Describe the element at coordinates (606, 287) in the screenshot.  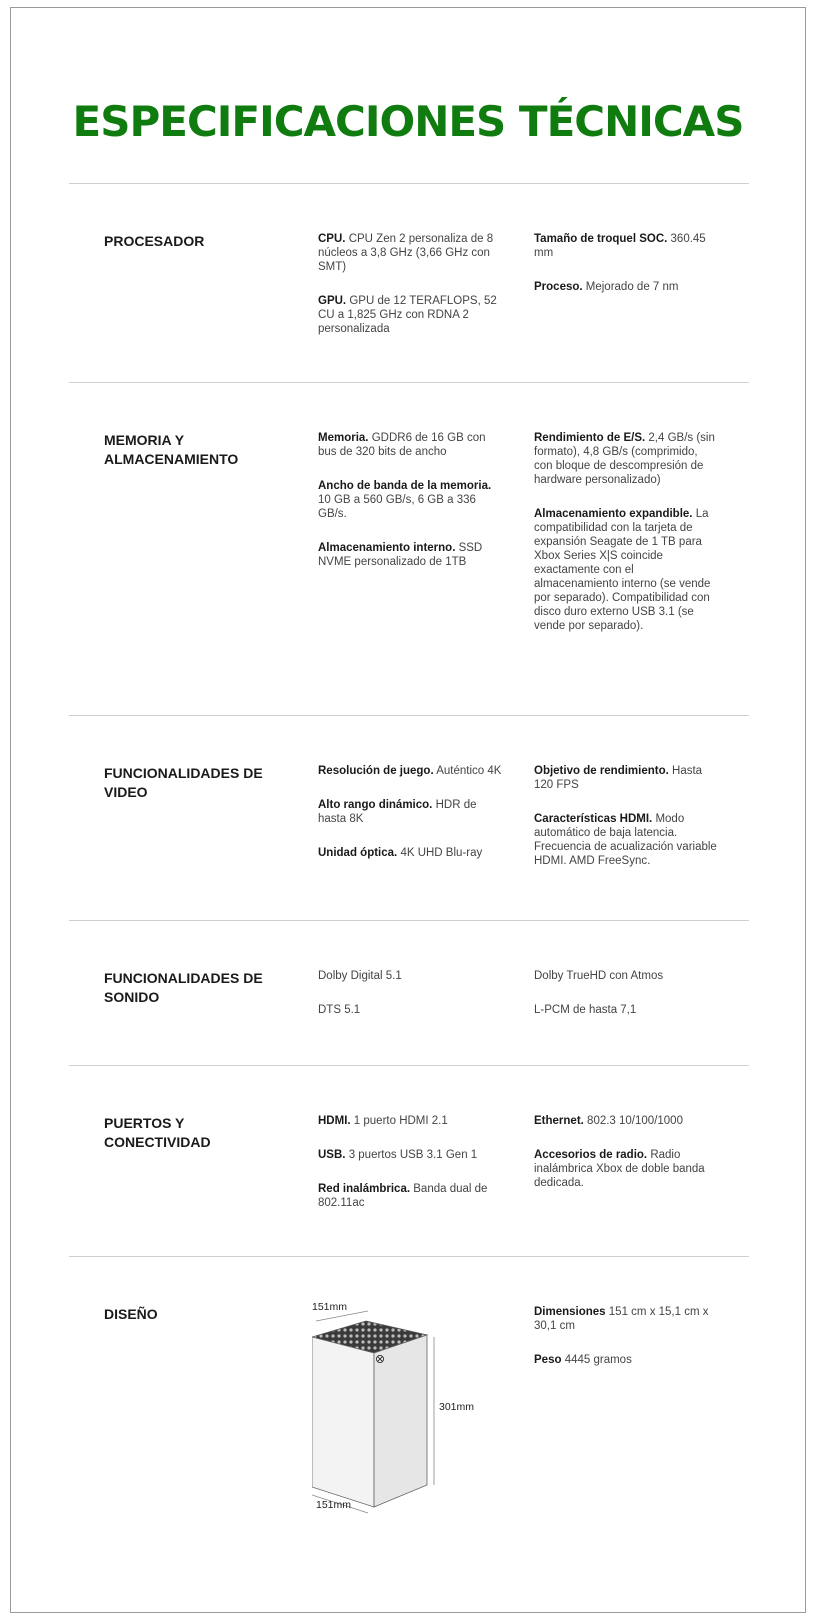
I see `spec-item-proceso: Proceso. Mejorado de 7 nm` at that location.